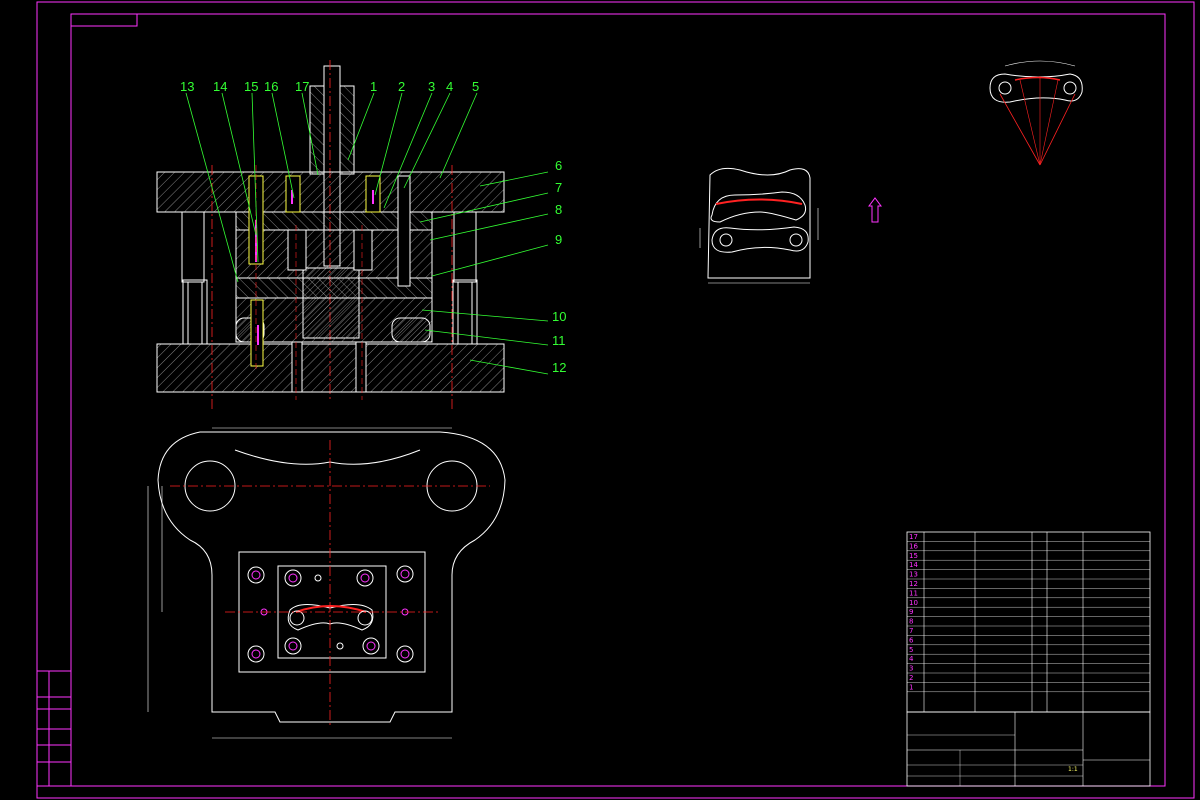  I want to click on plan-view, so click(326, 583).